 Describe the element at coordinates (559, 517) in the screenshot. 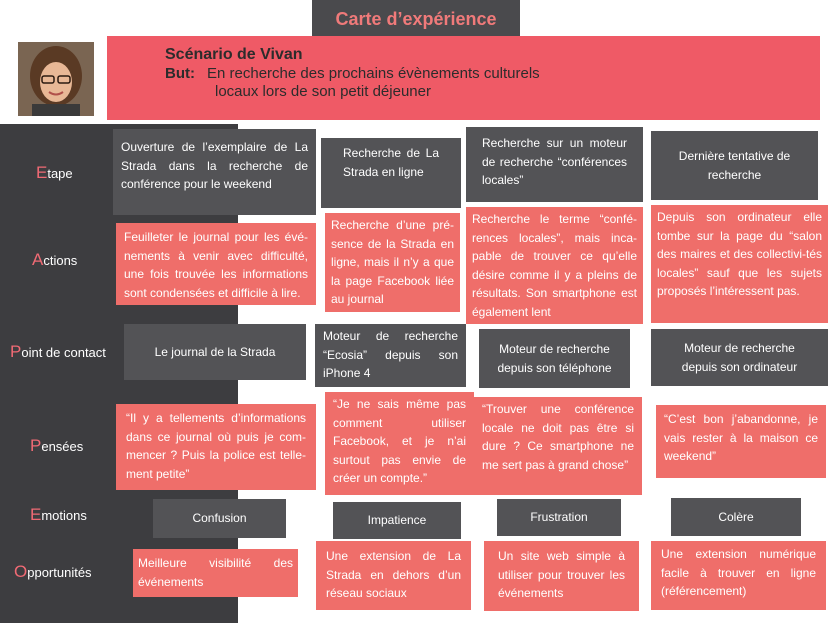

I see `emotion-card-3: Frustration` at that location.